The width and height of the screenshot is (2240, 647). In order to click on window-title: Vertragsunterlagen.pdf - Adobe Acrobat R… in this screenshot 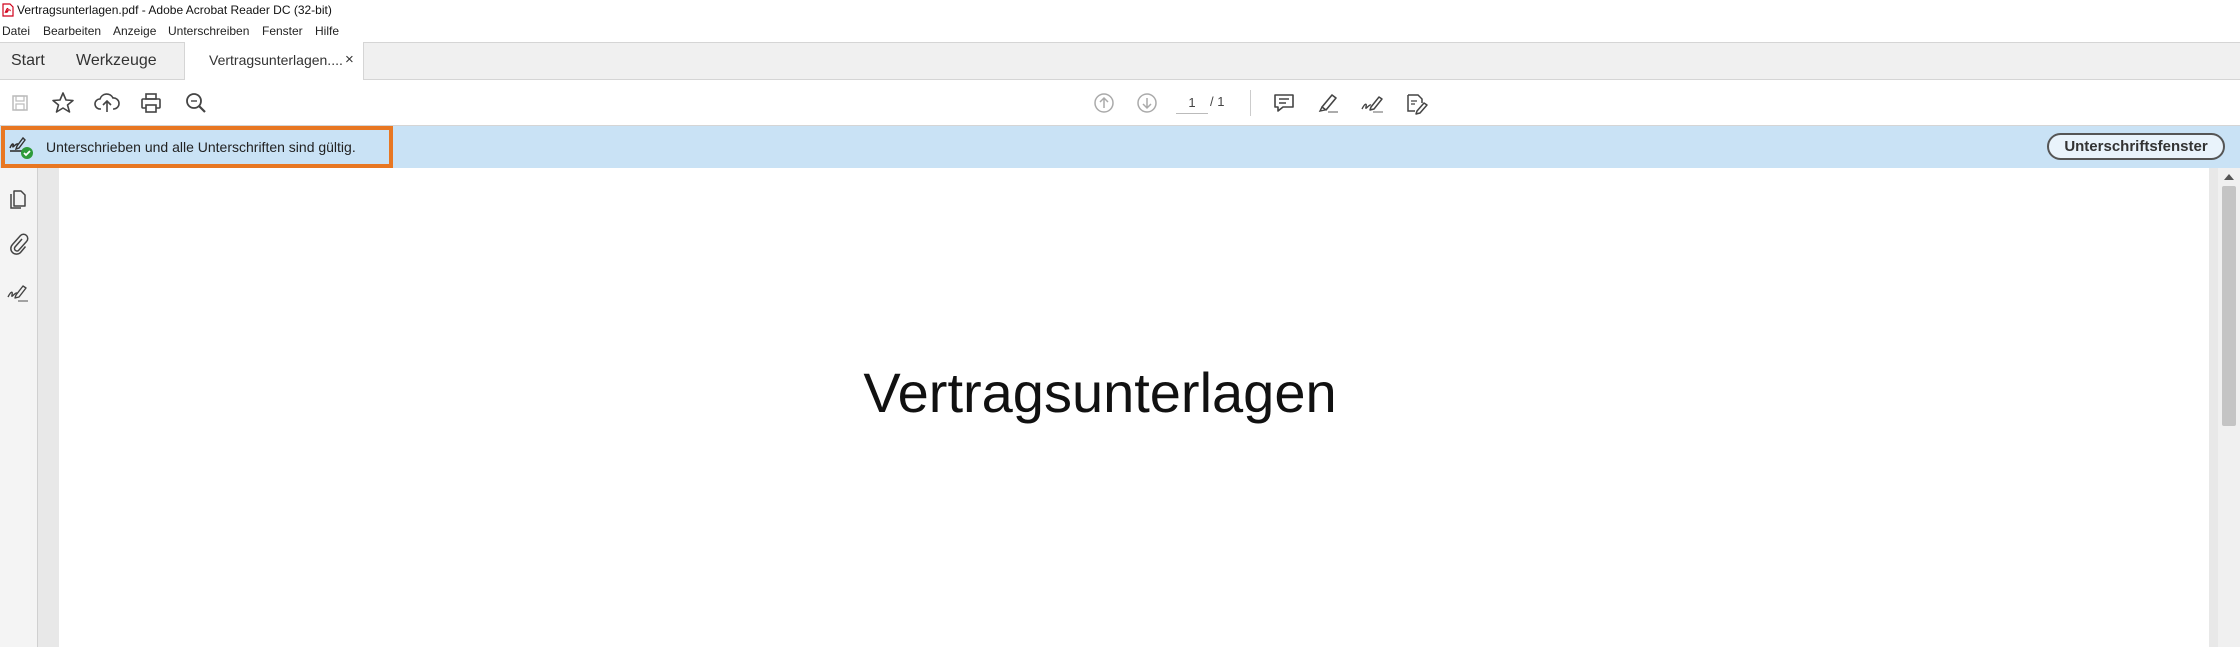, I will do `click(174, 10)`.